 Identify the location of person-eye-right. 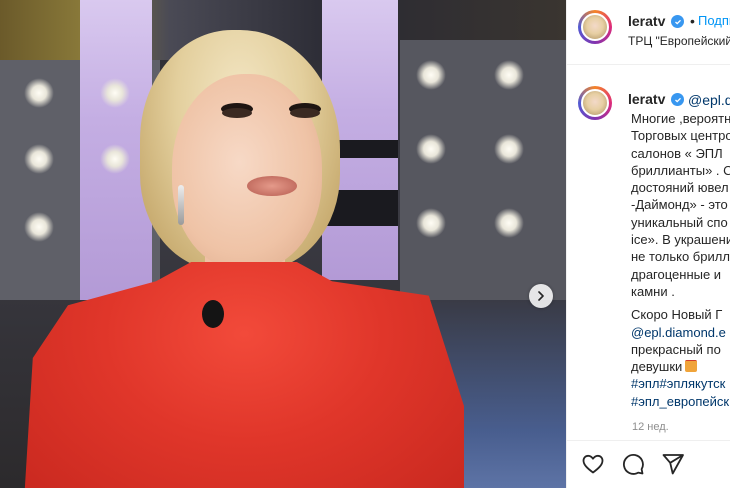
(305, 113).